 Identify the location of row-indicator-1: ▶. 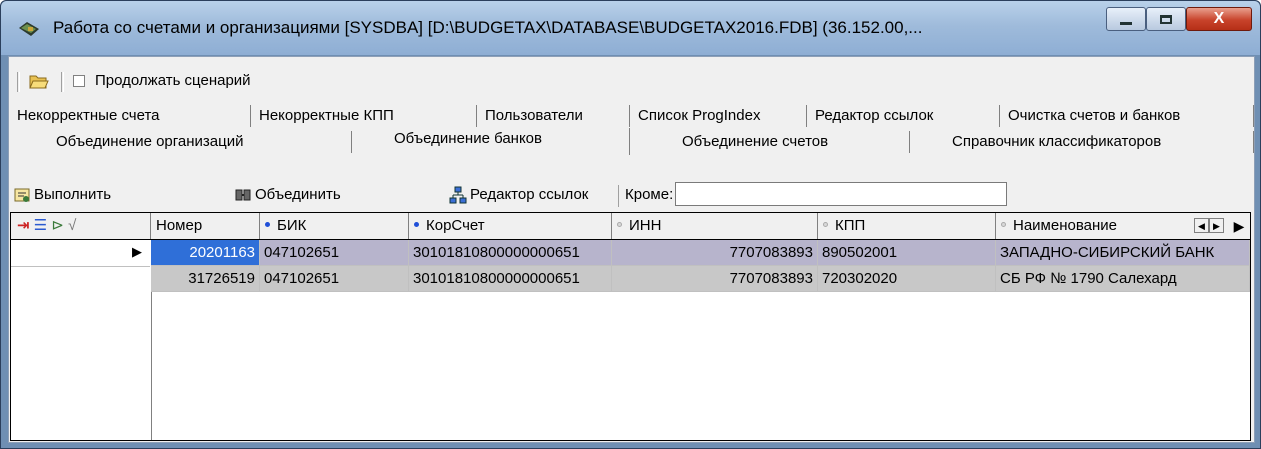
(80, 253).